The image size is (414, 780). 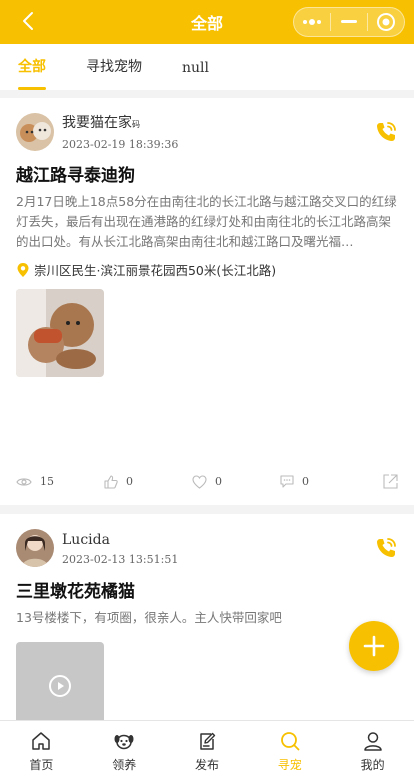 What do you see at coordinates (290, 741) in the screenshot?
I see `search-icon` at bounding box center [290, 741].